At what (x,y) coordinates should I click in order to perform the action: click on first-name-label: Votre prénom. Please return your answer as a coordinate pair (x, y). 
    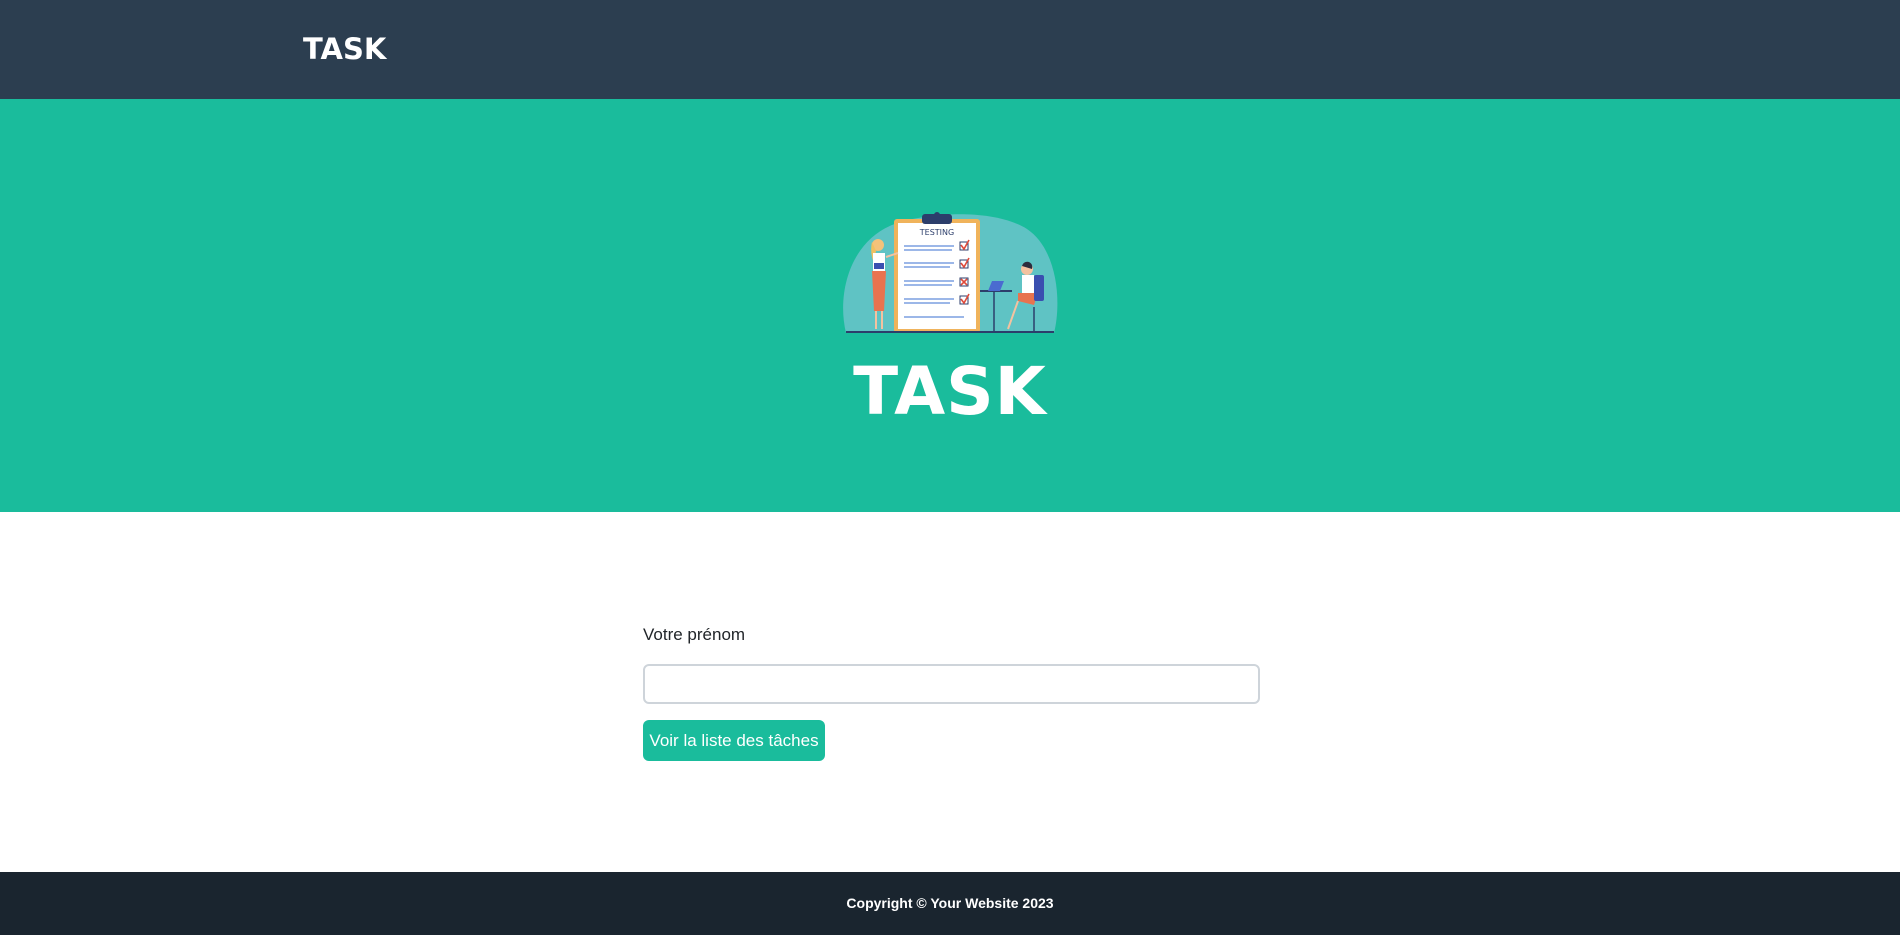
    Looking at the image, I should click on (694, 634).